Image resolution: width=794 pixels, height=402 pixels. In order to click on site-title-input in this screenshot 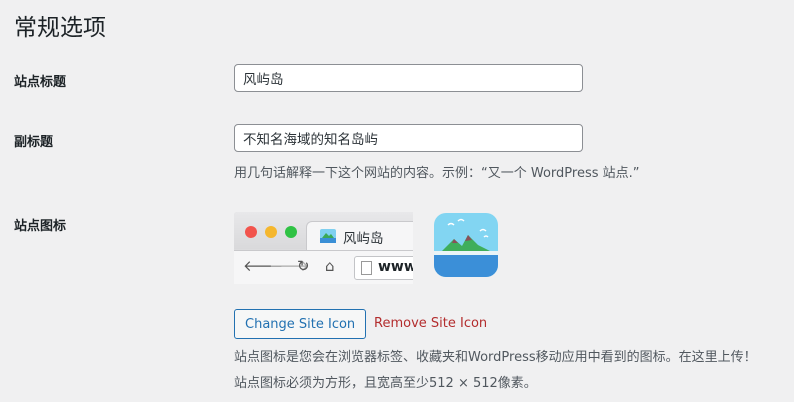, I will do `click(408, 78)`.